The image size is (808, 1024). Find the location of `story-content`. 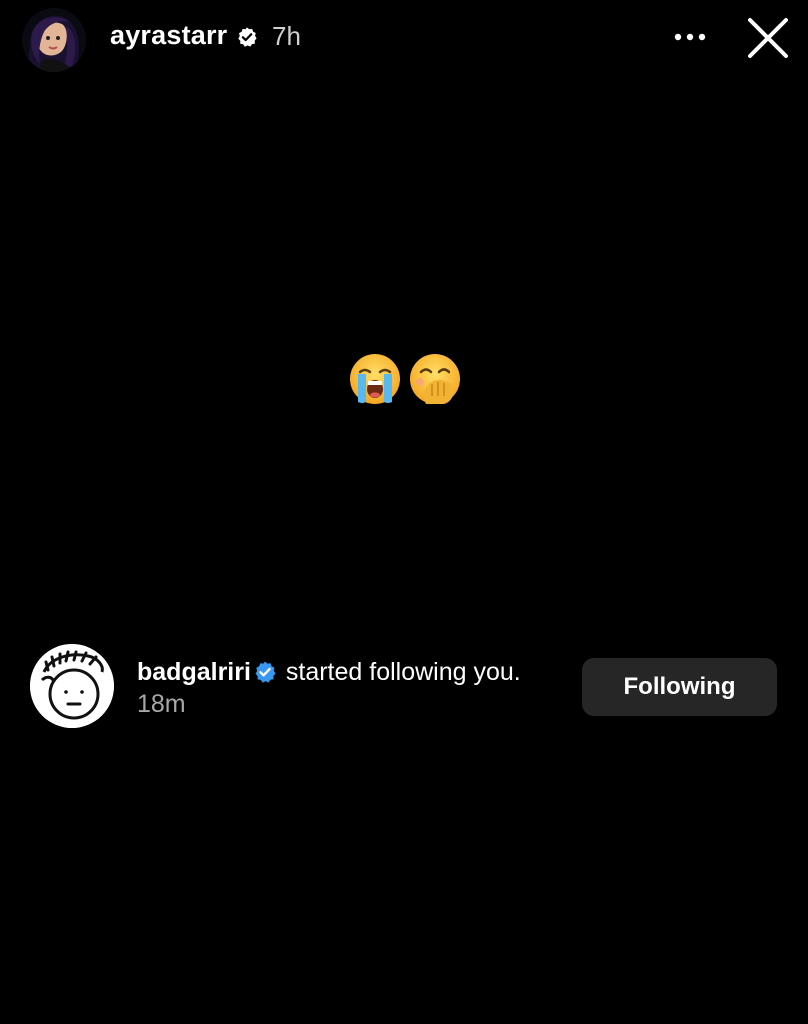

story-content is located at coordinates (406, 380).